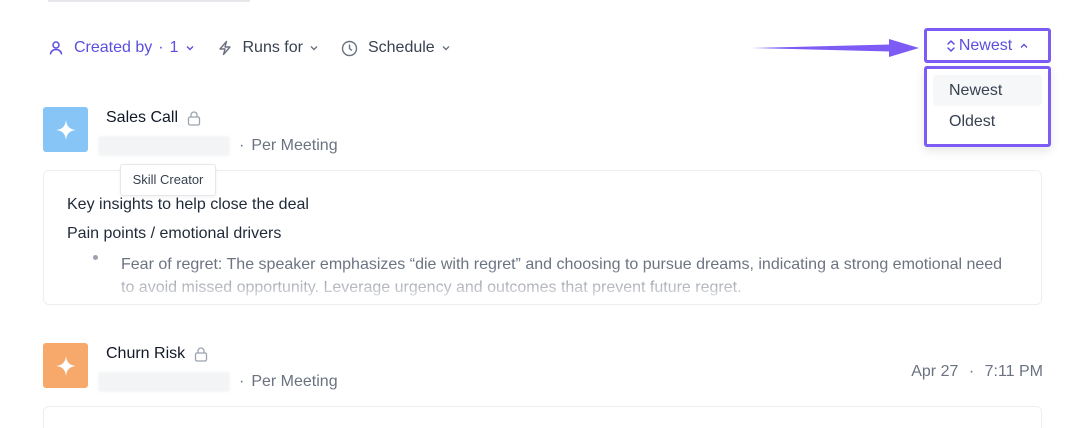 The image size is (1086, 428). What do you see at coordinates (272, 47) in the screenshot?
I see `runs-for-label: Runs for` at bounding box center [272, 47].